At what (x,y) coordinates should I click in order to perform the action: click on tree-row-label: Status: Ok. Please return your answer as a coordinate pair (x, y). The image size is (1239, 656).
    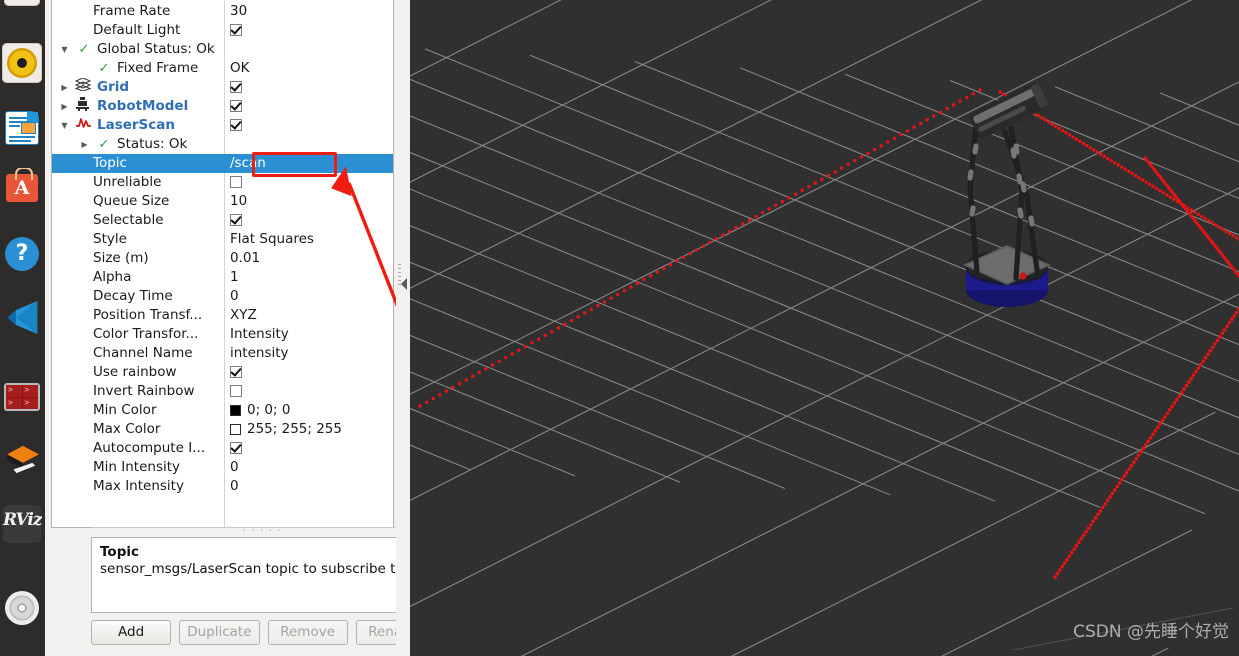
    Looking at the image, I should click on (152, 144).